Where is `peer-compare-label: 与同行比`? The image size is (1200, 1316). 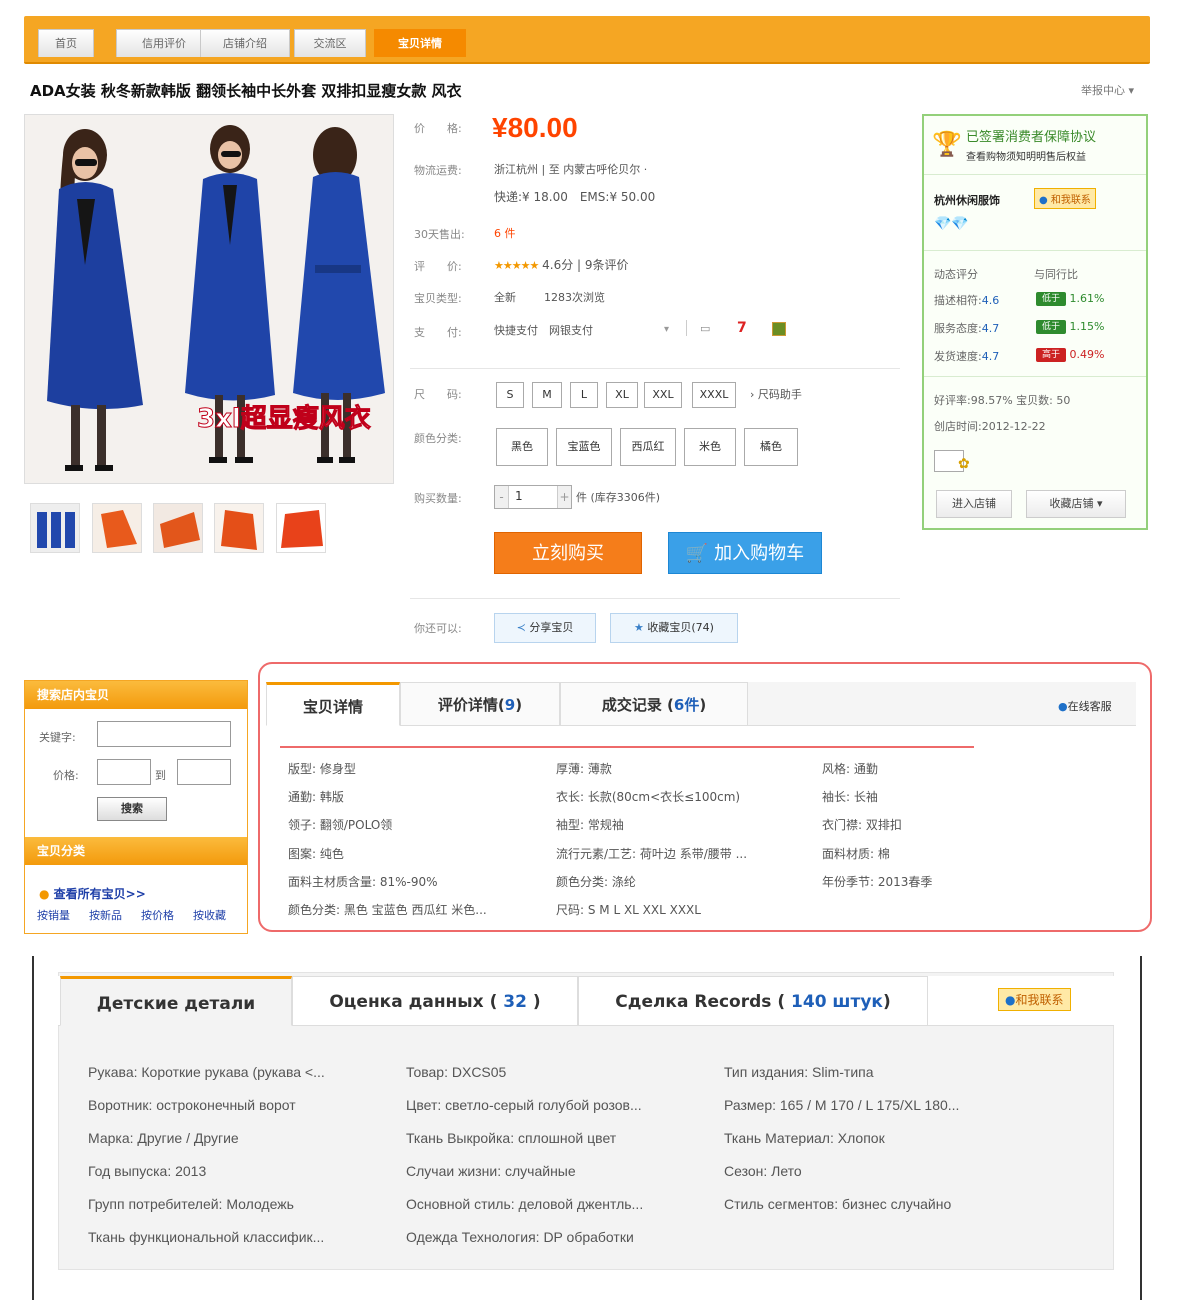
peer-compare-label: 与同行比 is located at coordinates (1056, 274).